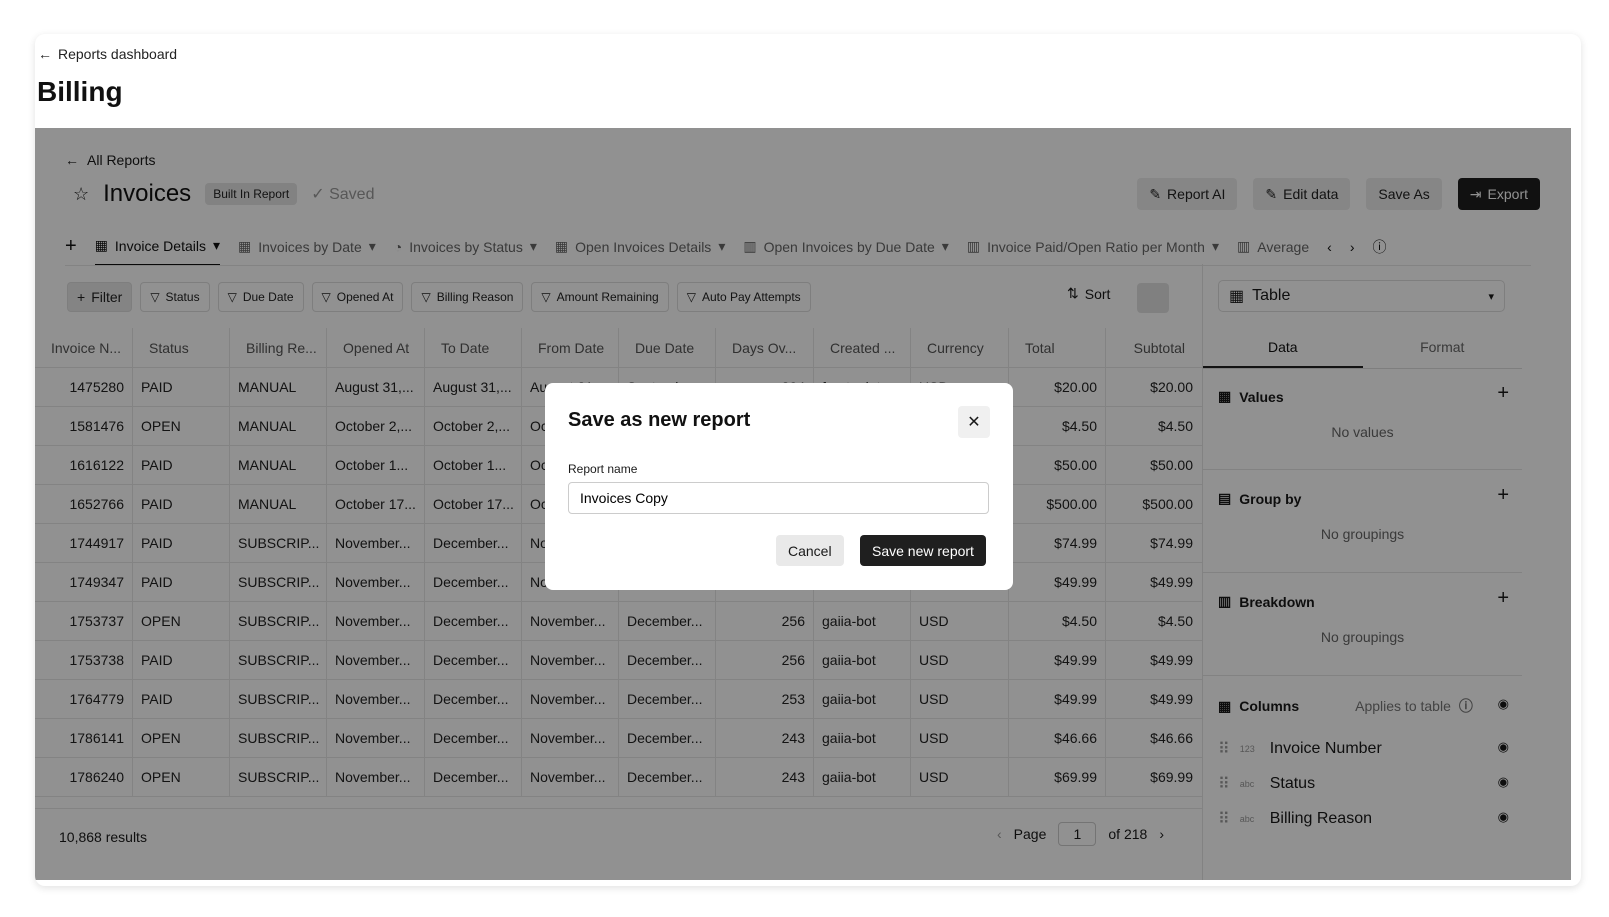 The height and width of the screenshot is (917, 1609). Describe the element at coordinates (923, 550) in the screenshot. I see `save-new-report-button: Save new report` at that location.